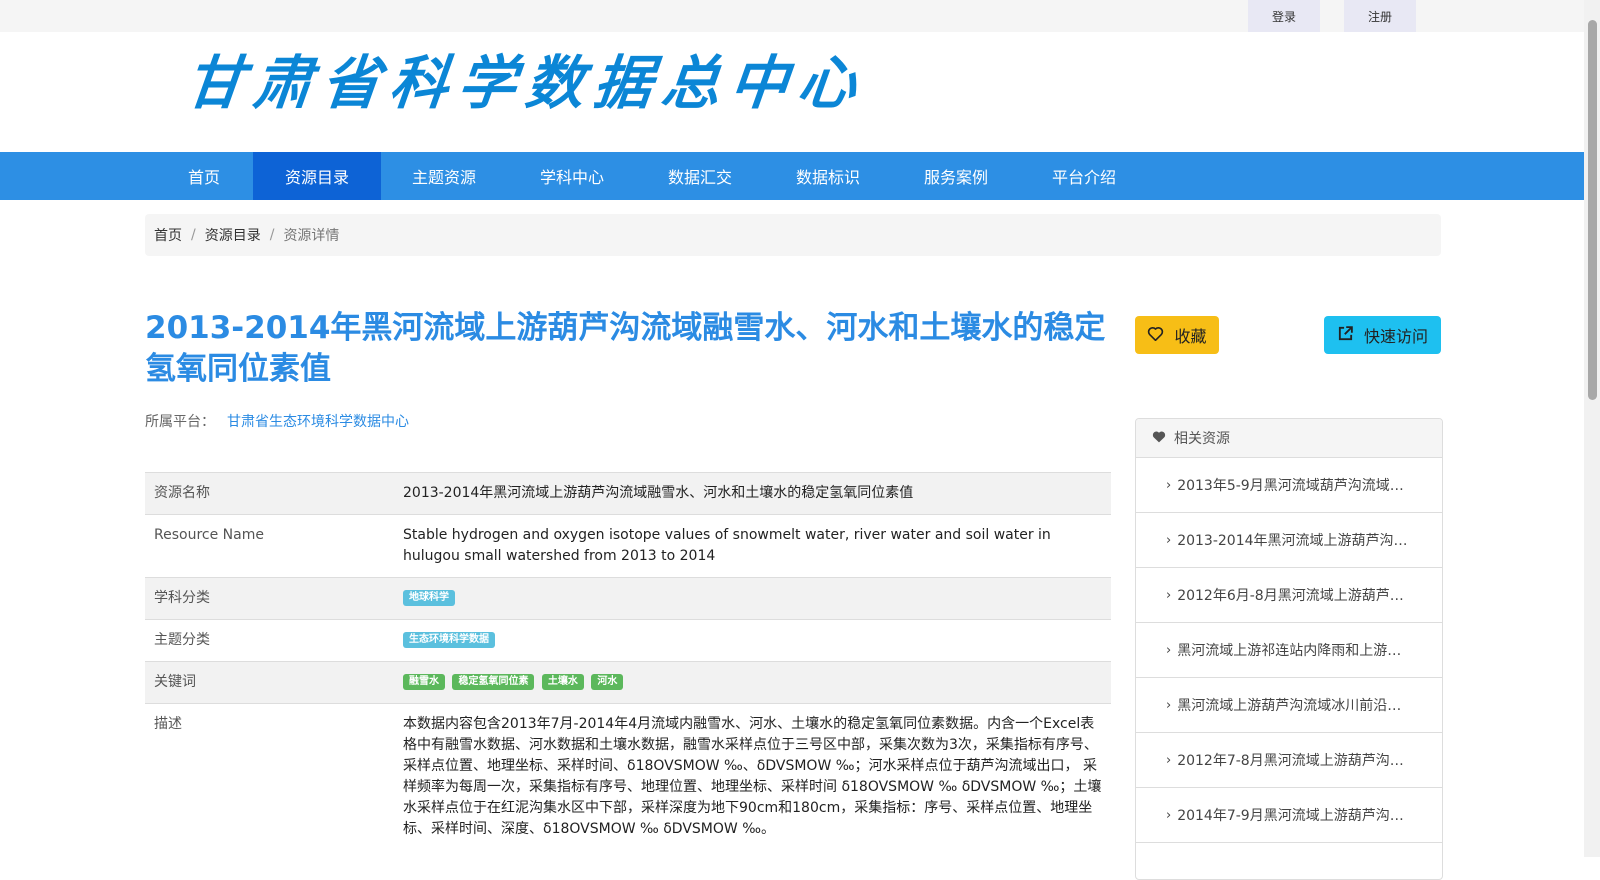 The width and height of the screenshot is (1600, 880). What do you see at coordinates (749, 598) in the screenshot?
I see `subject-tags: 地球科学` at bounding box center [749, 598].